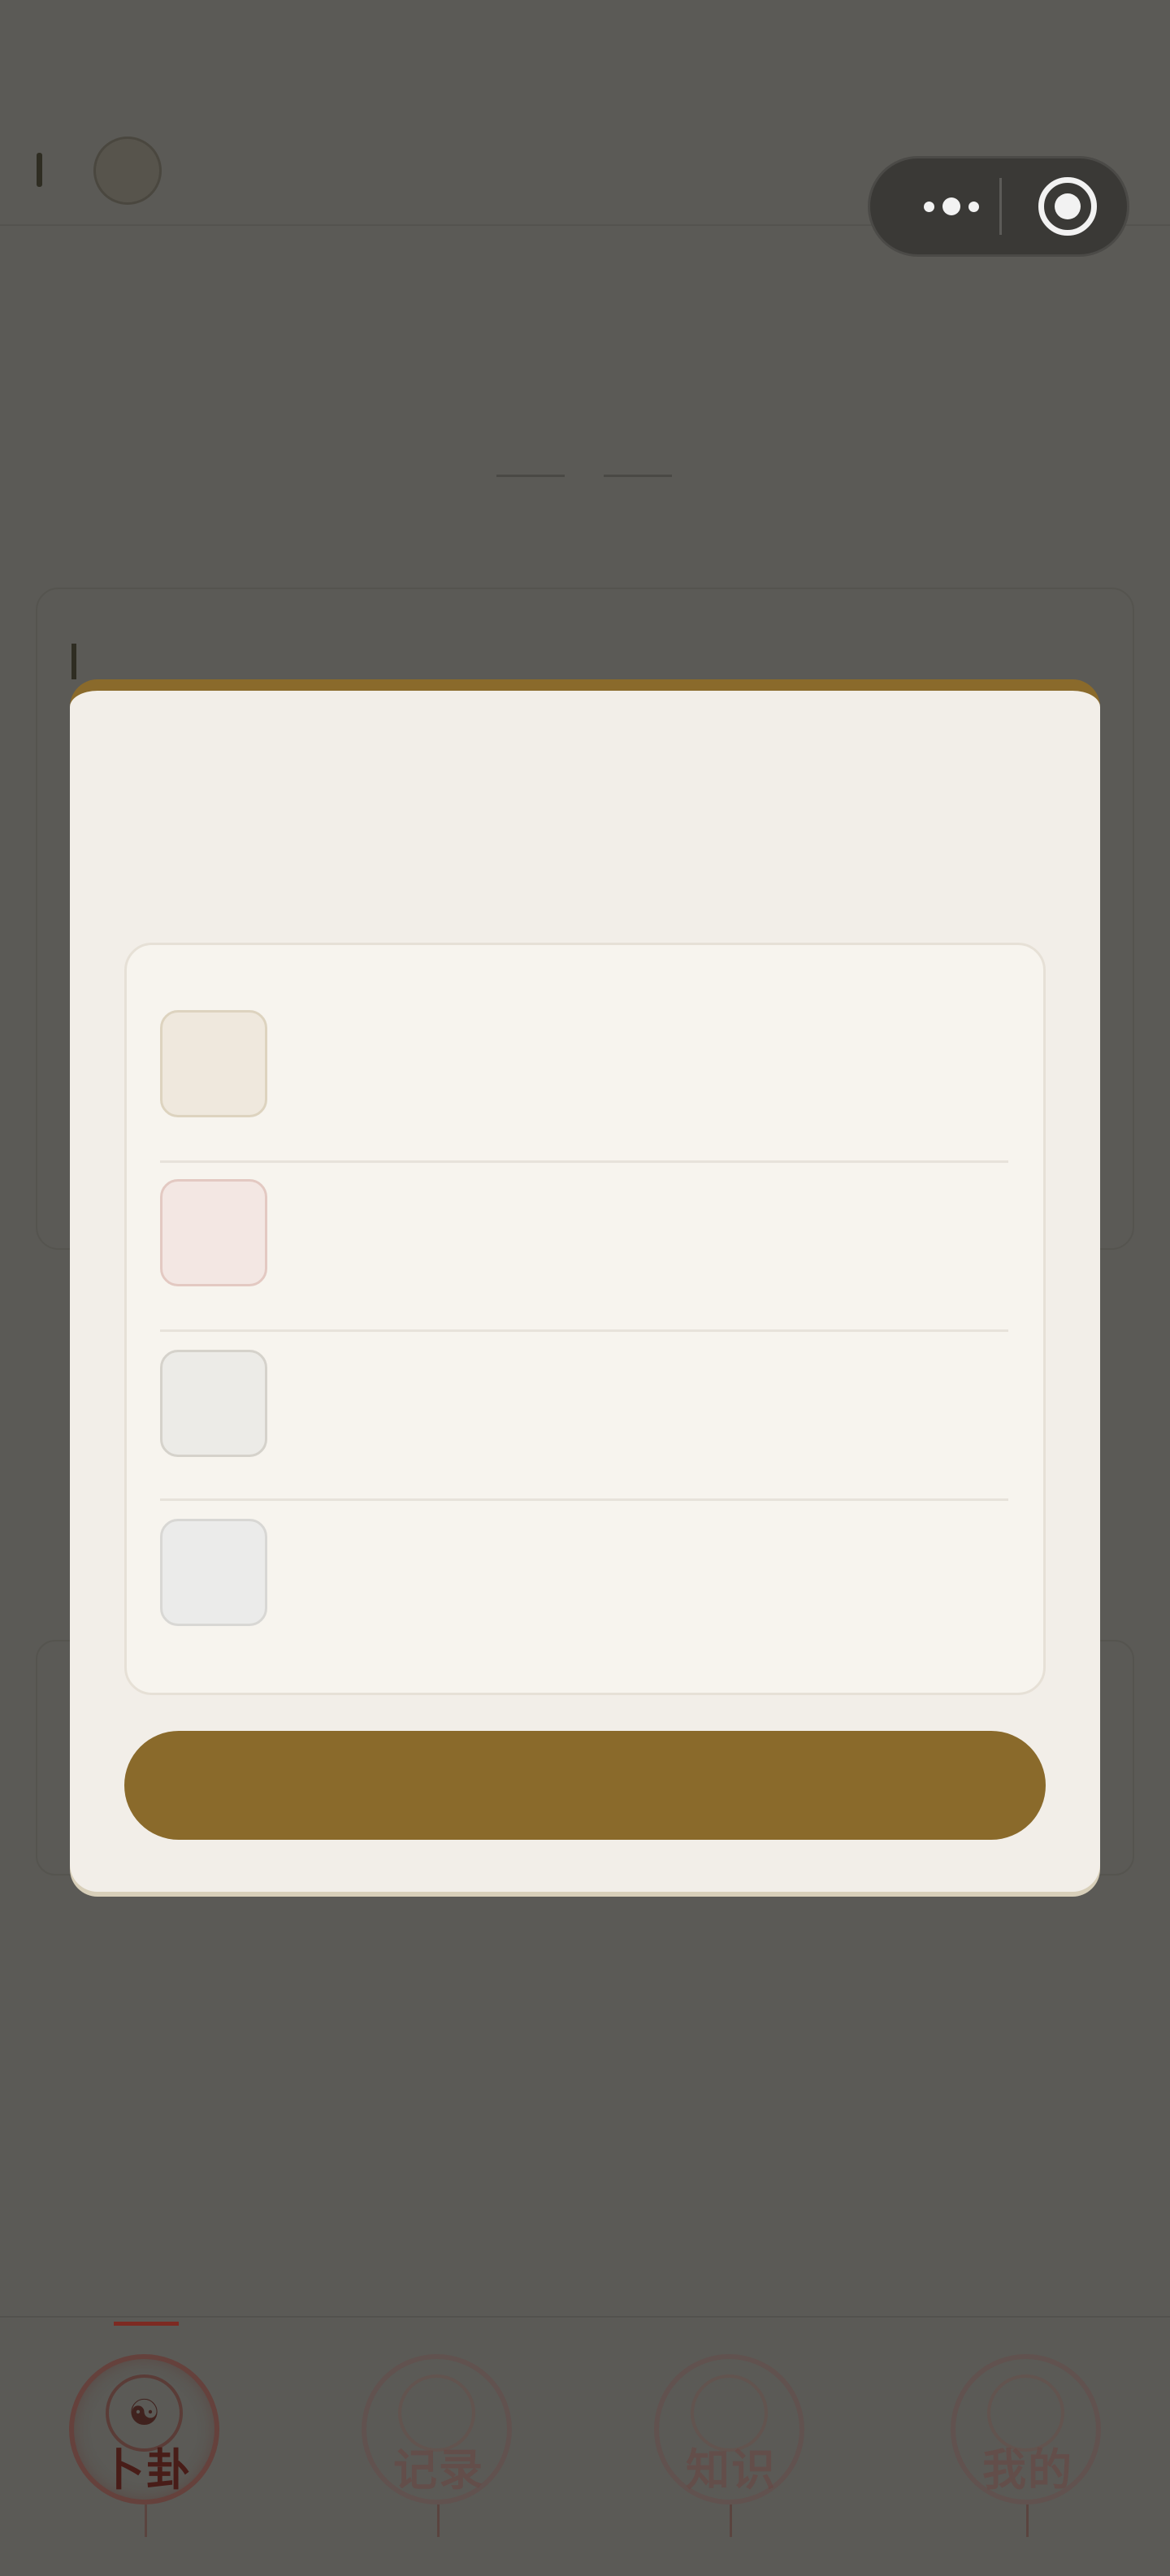  I want to click on navigation-bar, so click(585, 128).